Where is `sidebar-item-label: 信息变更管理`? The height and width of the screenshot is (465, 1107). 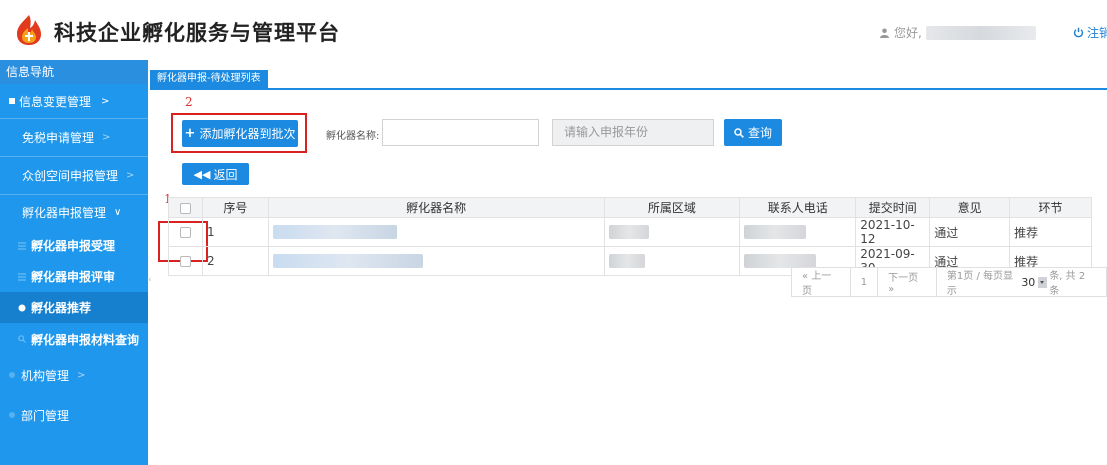 sidebar-item-label: 信息变更管理 is located at coordinates (55, 101).